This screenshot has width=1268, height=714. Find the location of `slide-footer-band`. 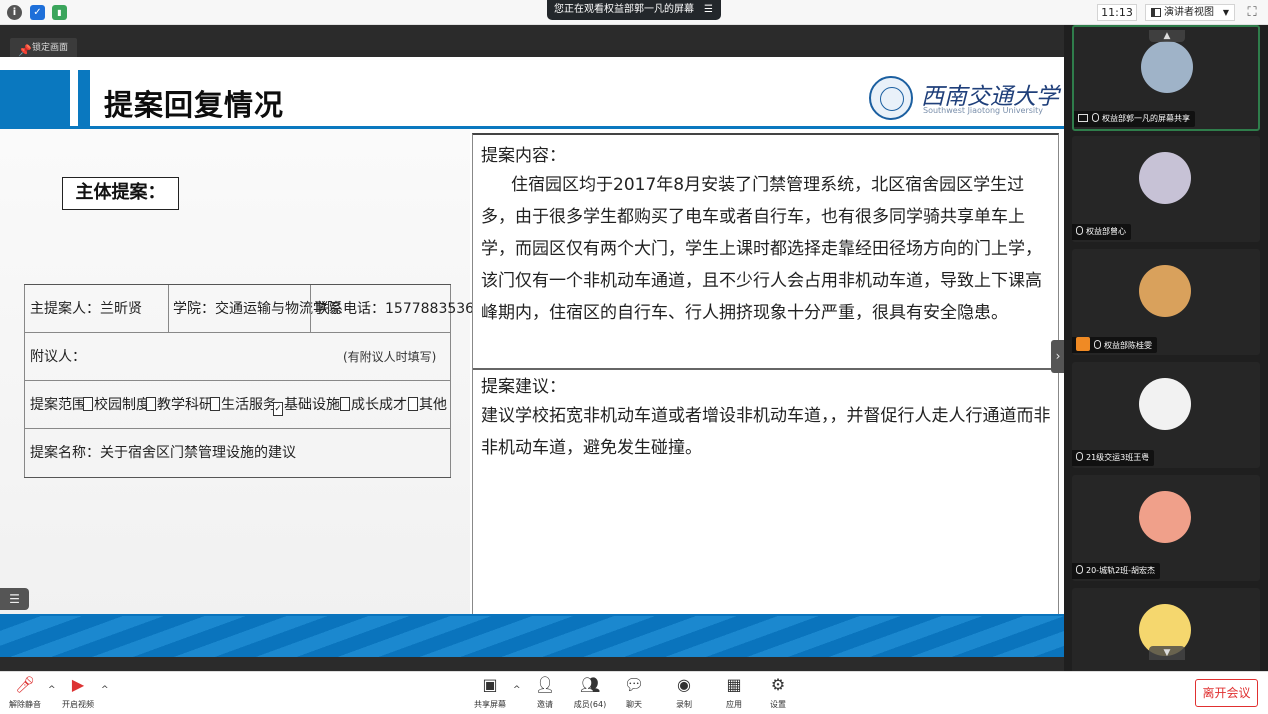

slide-footer-band is located at coordinates (532, 635).